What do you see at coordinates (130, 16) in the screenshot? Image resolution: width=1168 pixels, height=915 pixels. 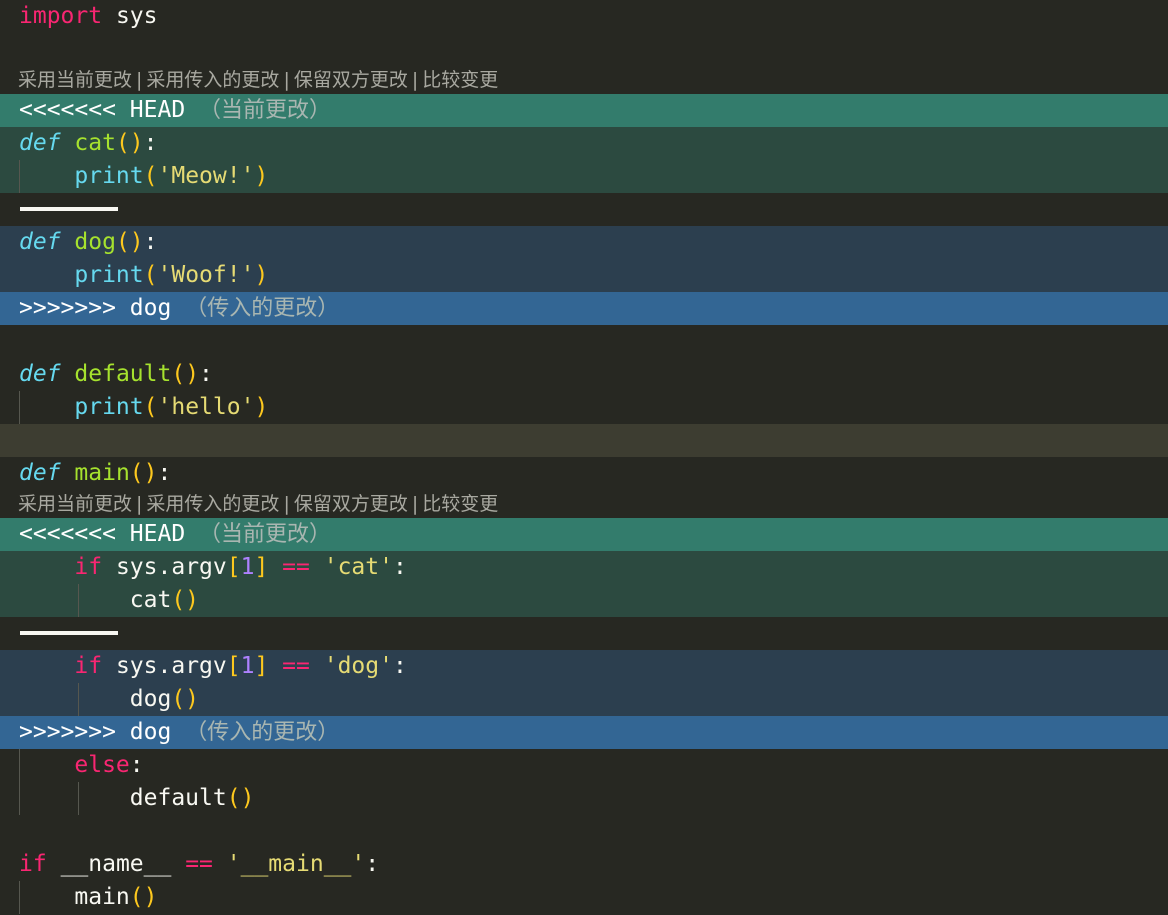 I see `identifier: sys` at bounding box center [130, 16].